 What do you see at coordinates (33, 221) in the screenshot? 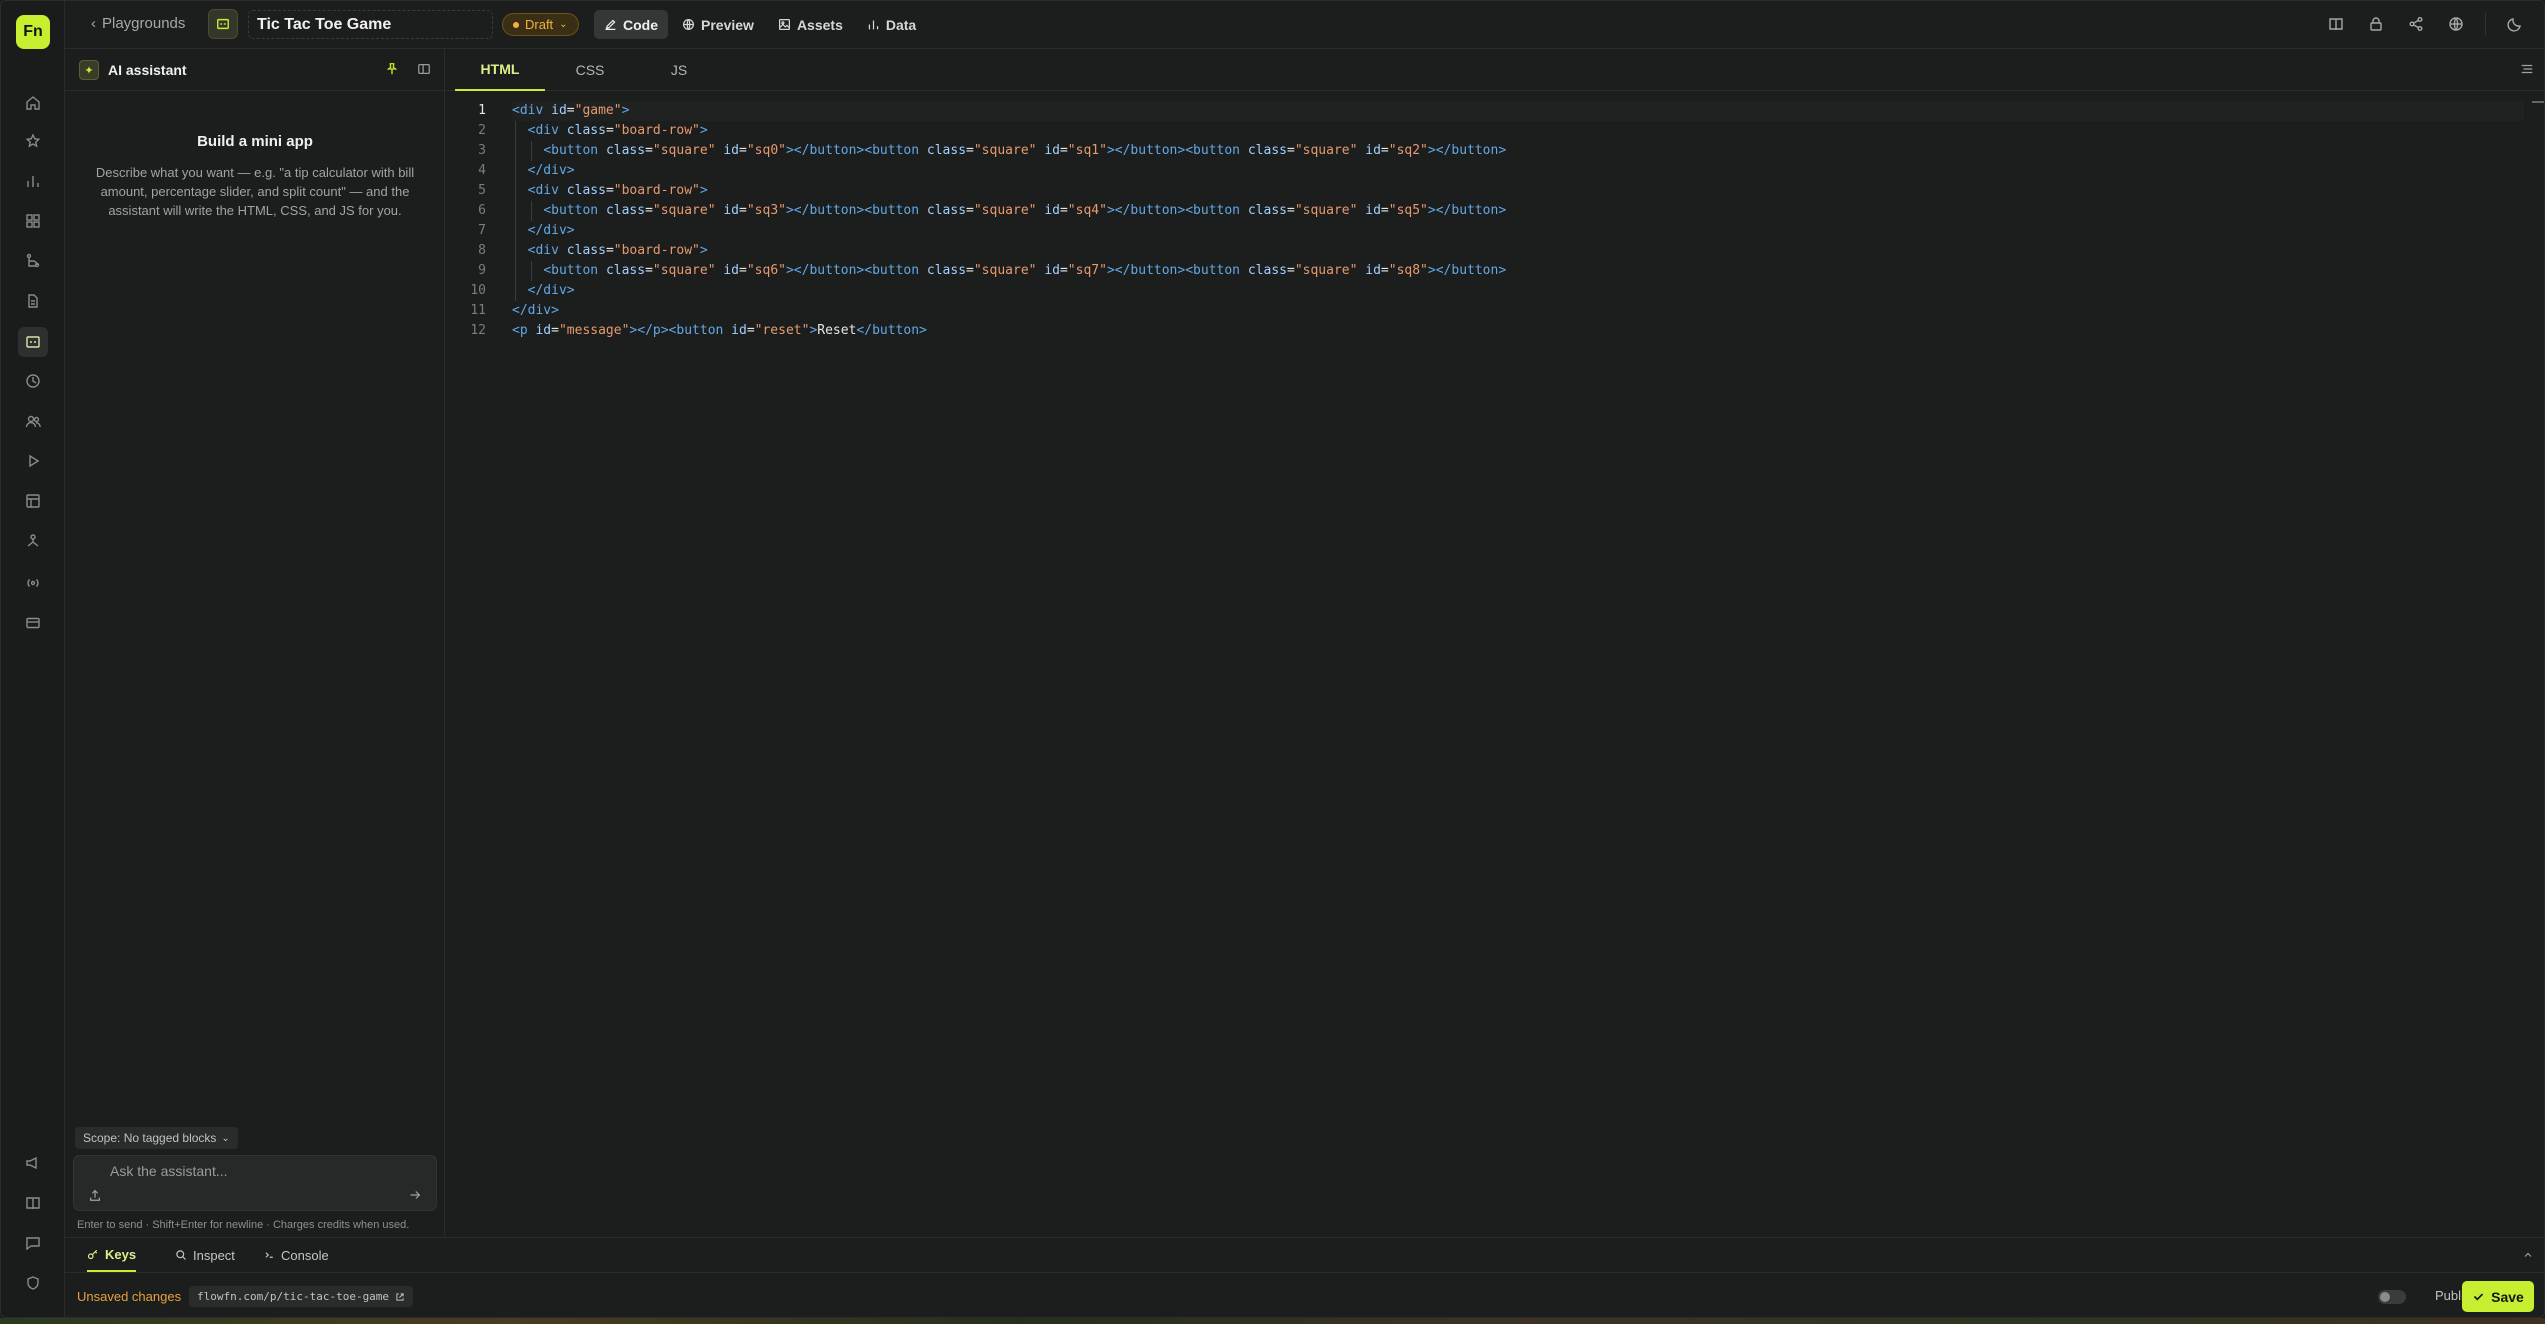
I see `grid-icon` at bounding box center [33, 221].